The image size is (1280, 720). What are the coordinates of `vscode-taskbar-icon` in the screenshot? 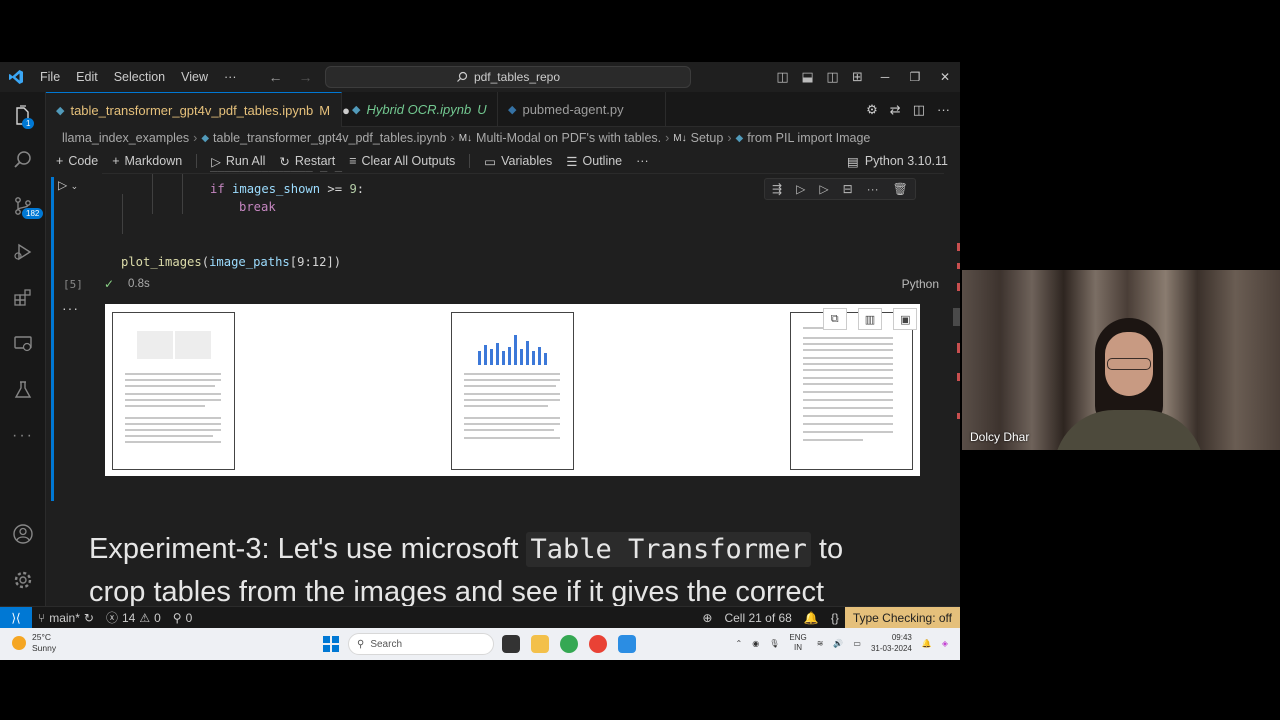 It's located at (627, 644).